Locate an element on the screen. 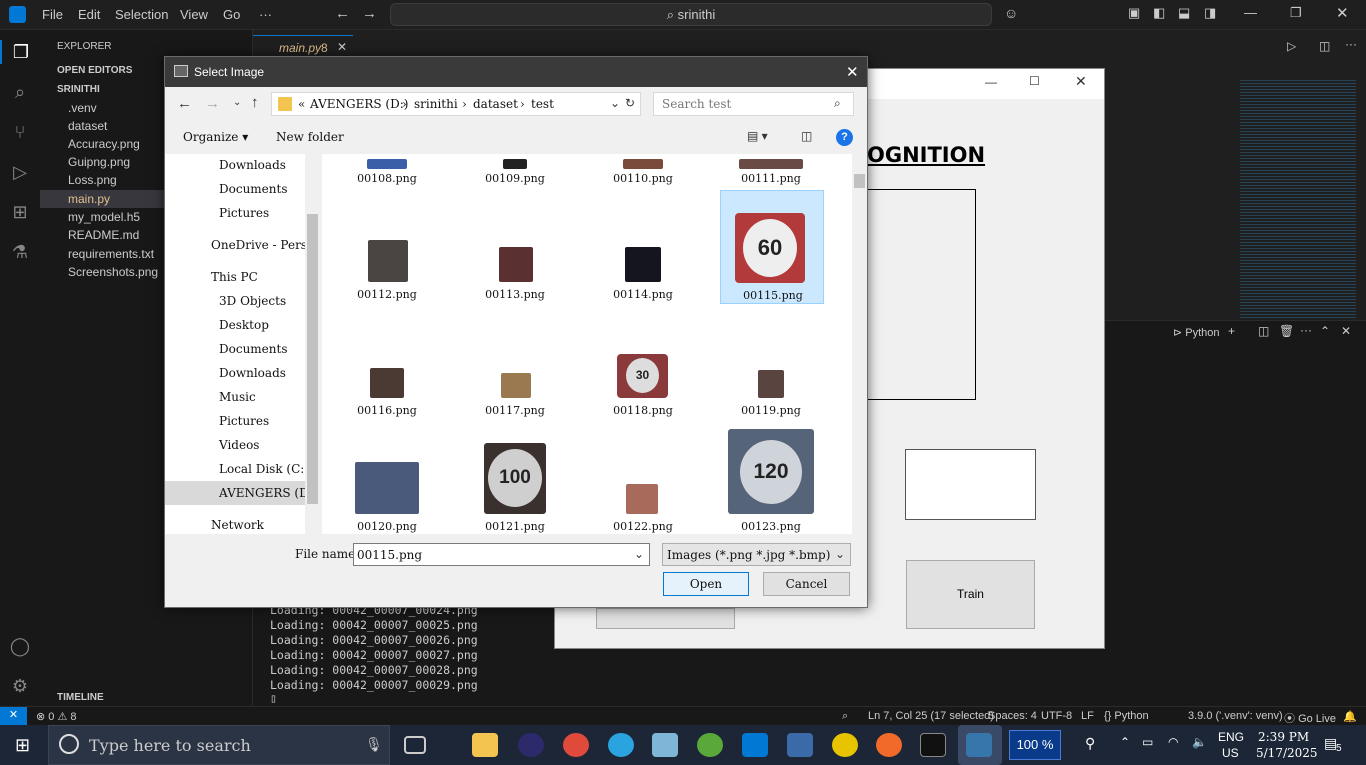 The image size is (1366, 765). toggle-secondary-icon: ◨ is located at coordinates (1210, 13).